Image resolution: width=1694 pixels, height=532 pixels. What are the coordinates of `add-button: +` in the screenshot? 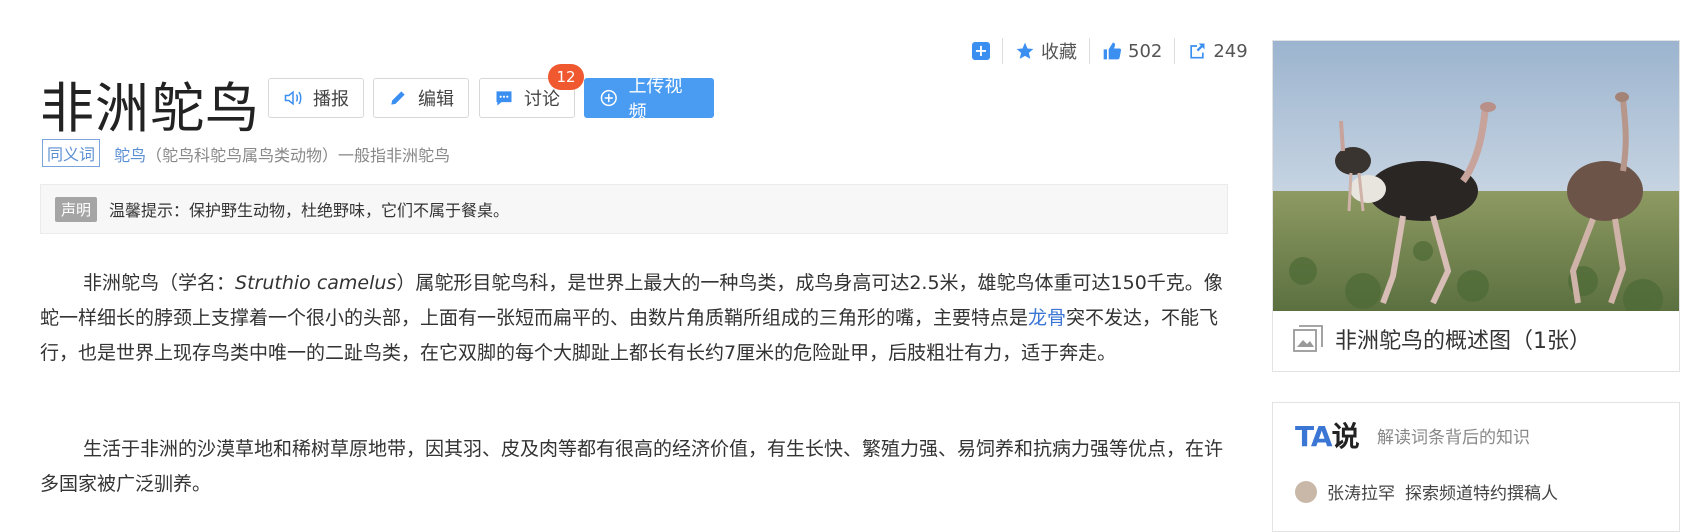 It's located at (981, 51).